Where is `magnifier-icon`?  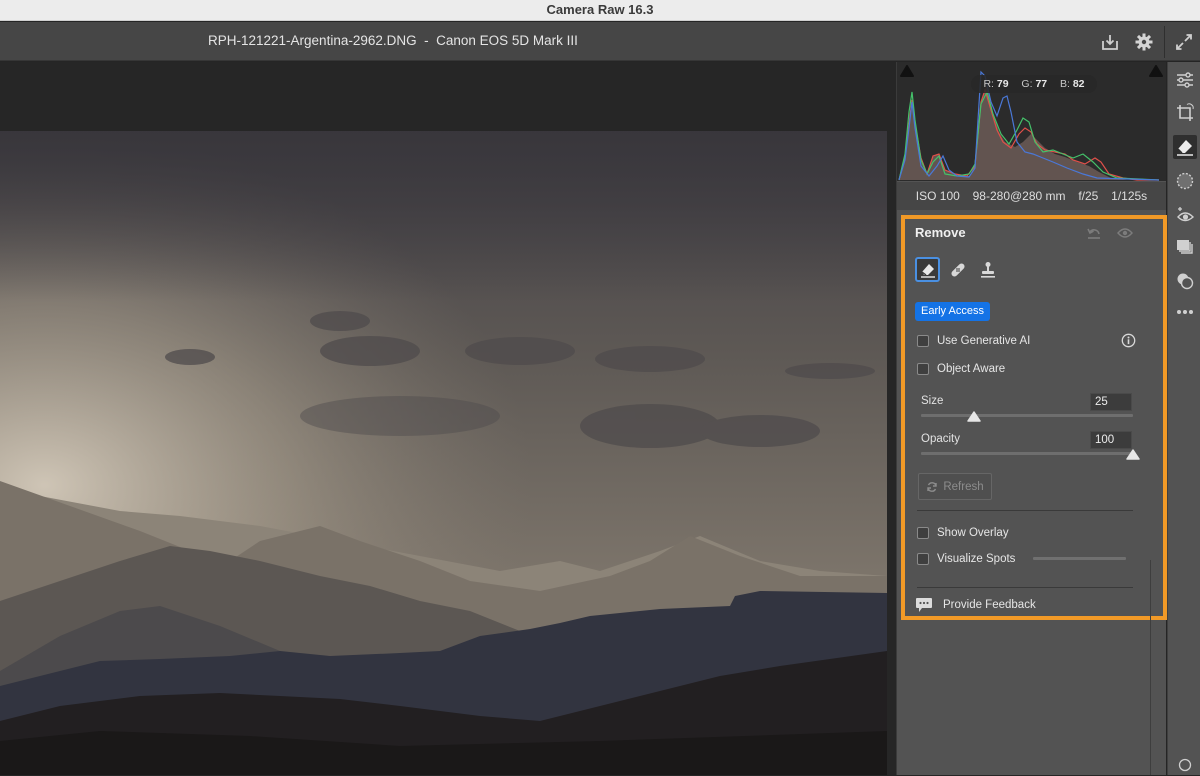
magnifier-icon is located at coordinates (1185, 765).